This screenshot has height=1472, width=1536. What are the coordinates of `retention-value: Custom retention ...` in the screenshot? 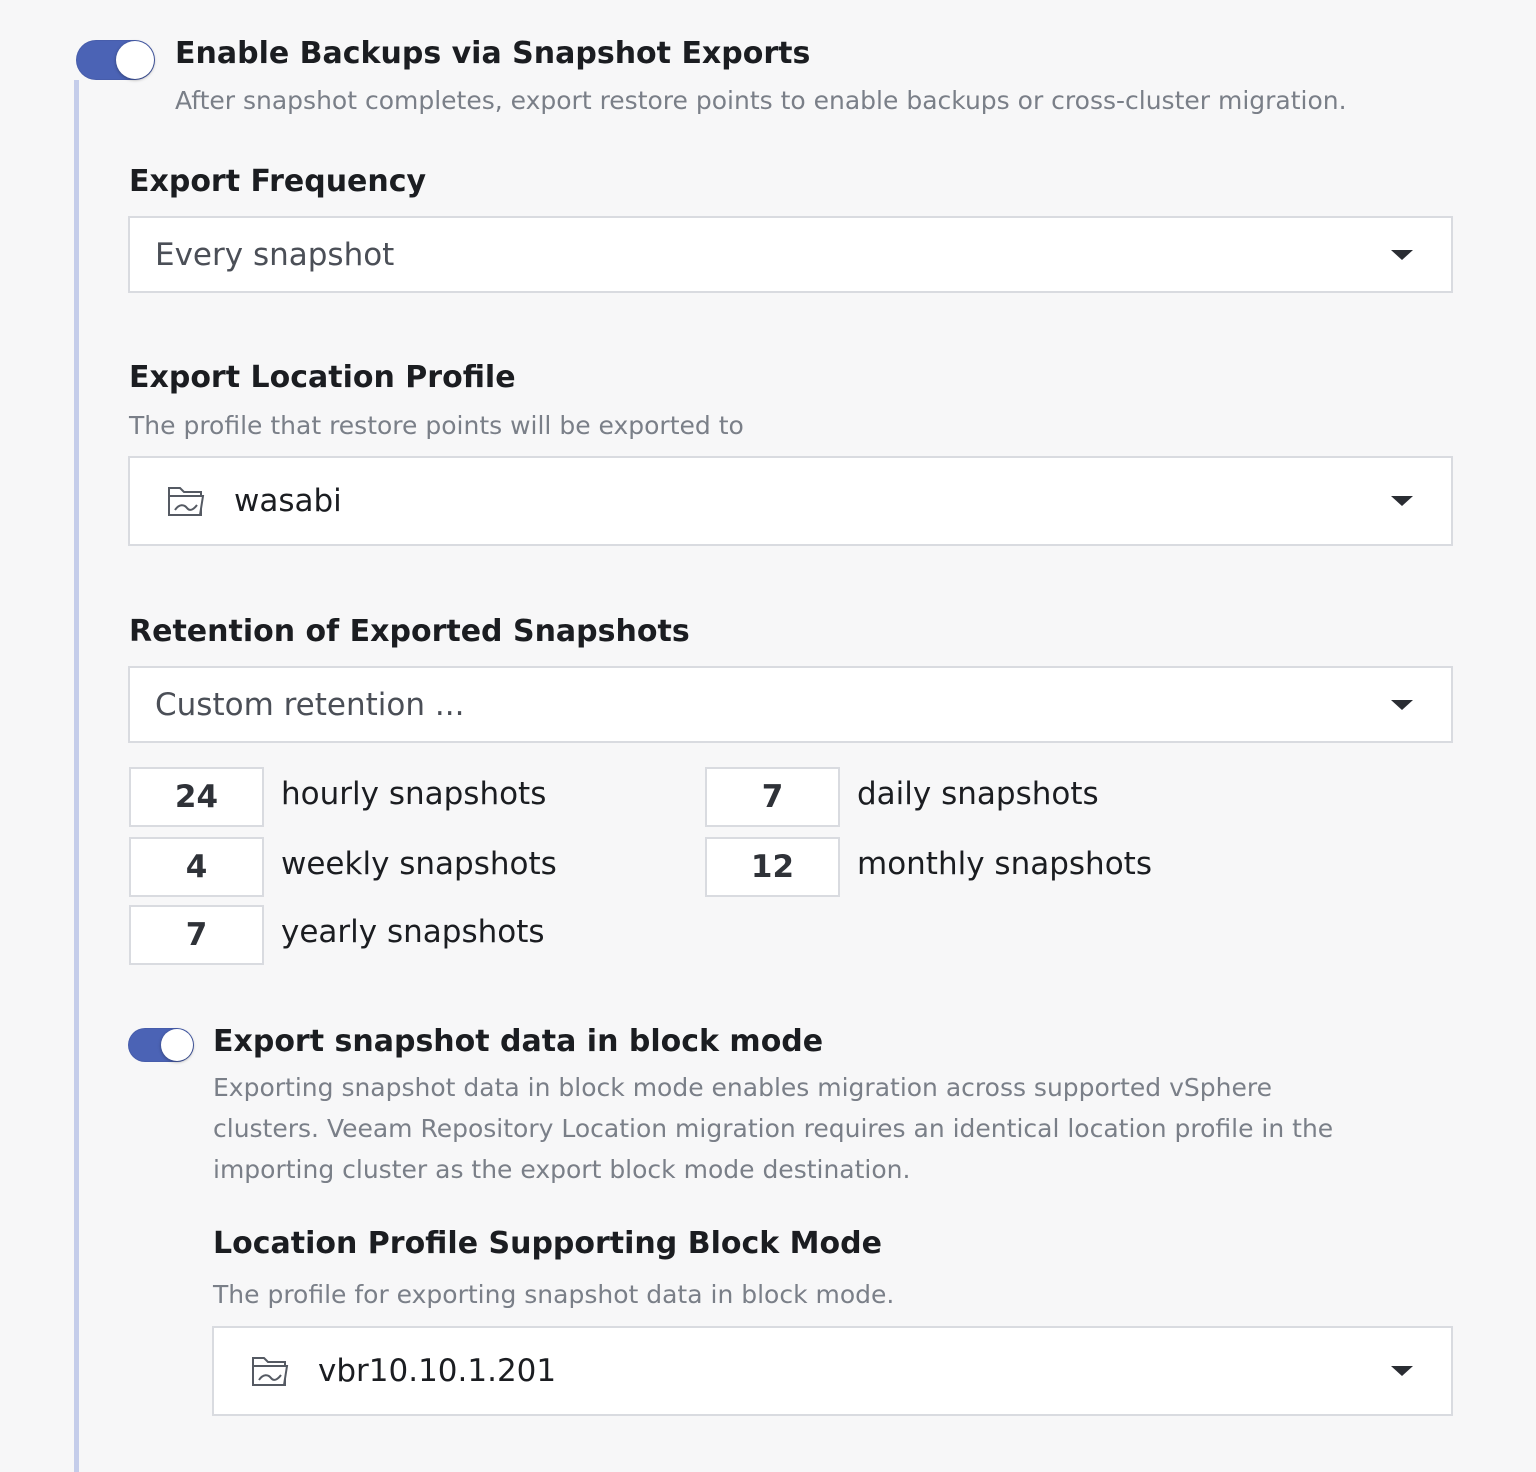 It's located at (310, 704).